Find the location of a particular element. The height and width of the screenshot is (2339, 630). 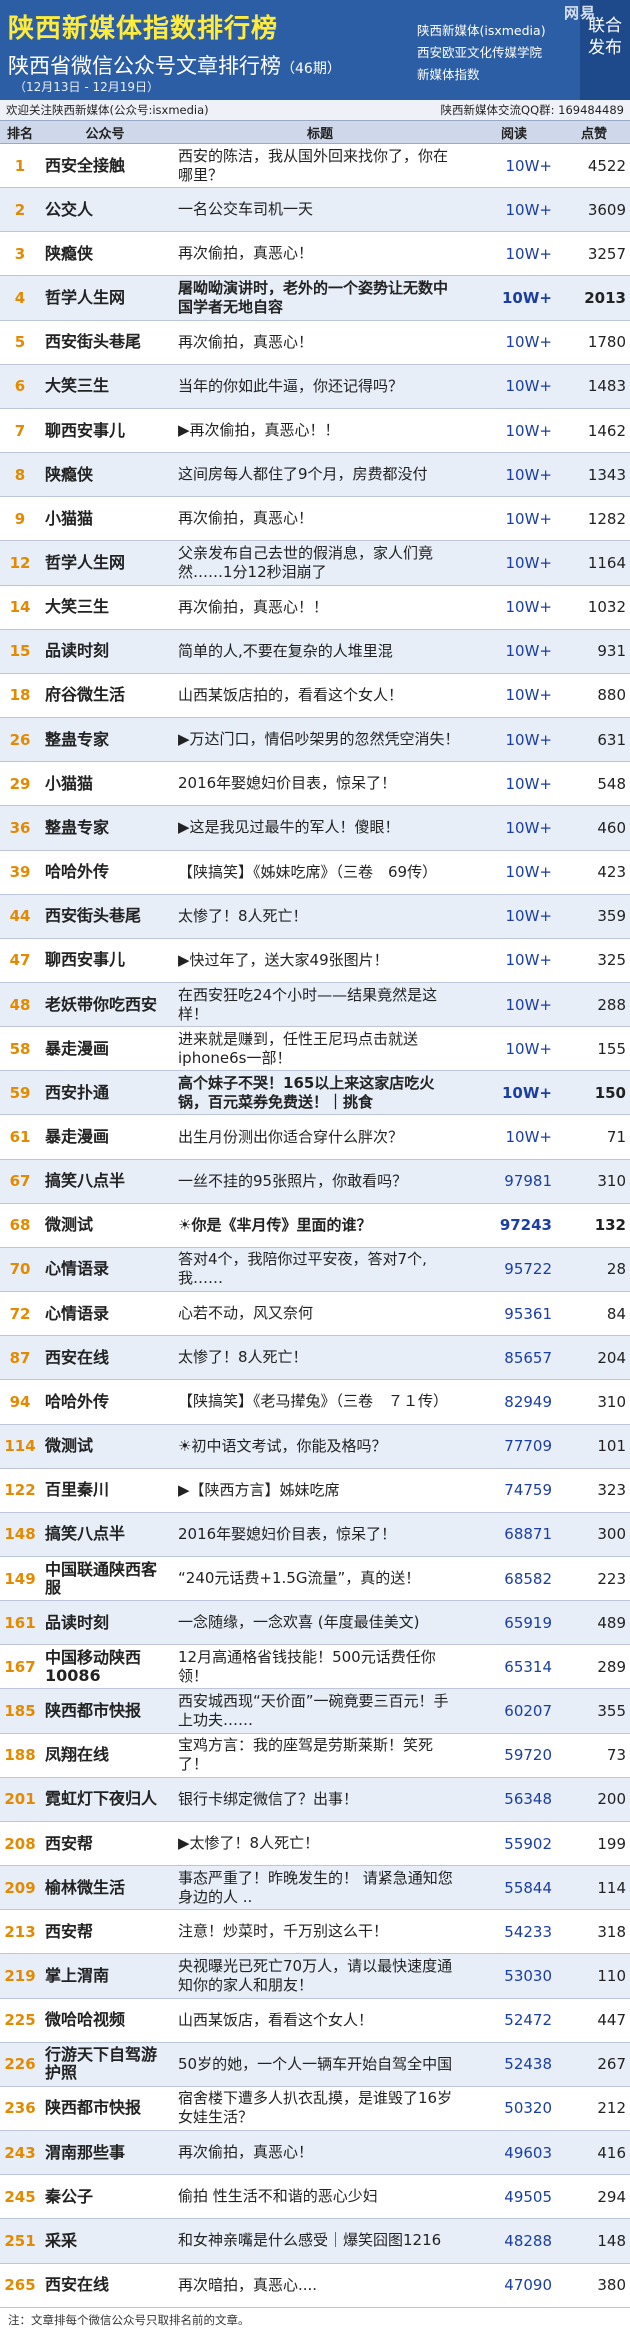

likes-cell: 28 is located at coordinates (616, 1269).